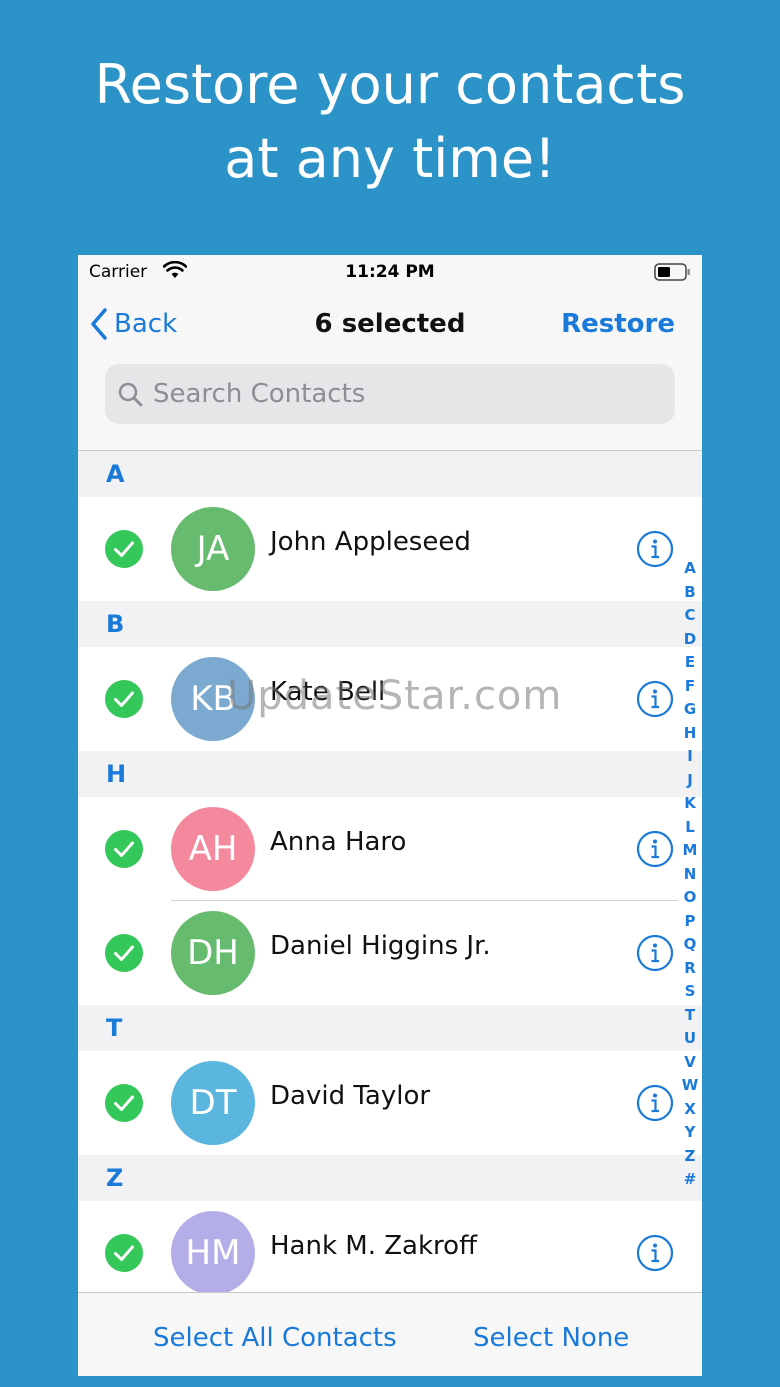  What do you see at coordinates (690, 710) in the screenshot?
I see `index-letter: G` at bounding box center [690, 710].